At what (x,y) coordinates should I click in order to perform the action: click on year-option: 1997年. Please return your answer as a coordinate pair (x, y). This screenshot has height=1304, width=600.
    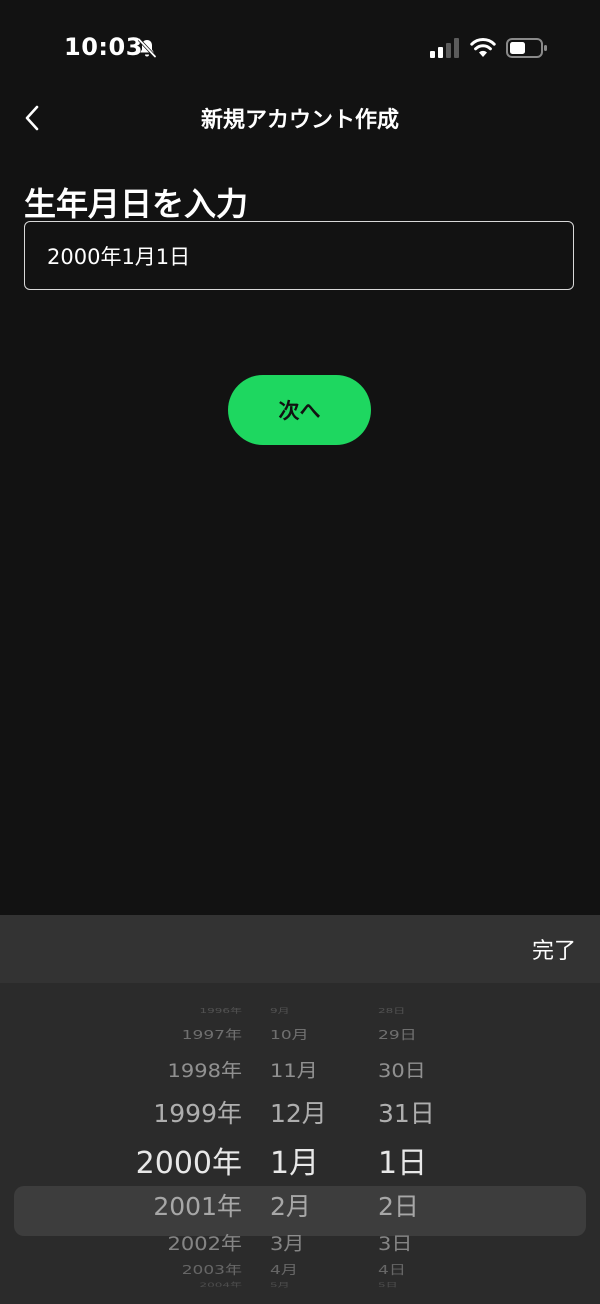
    Looking at the image, I should click on (185, 1033).